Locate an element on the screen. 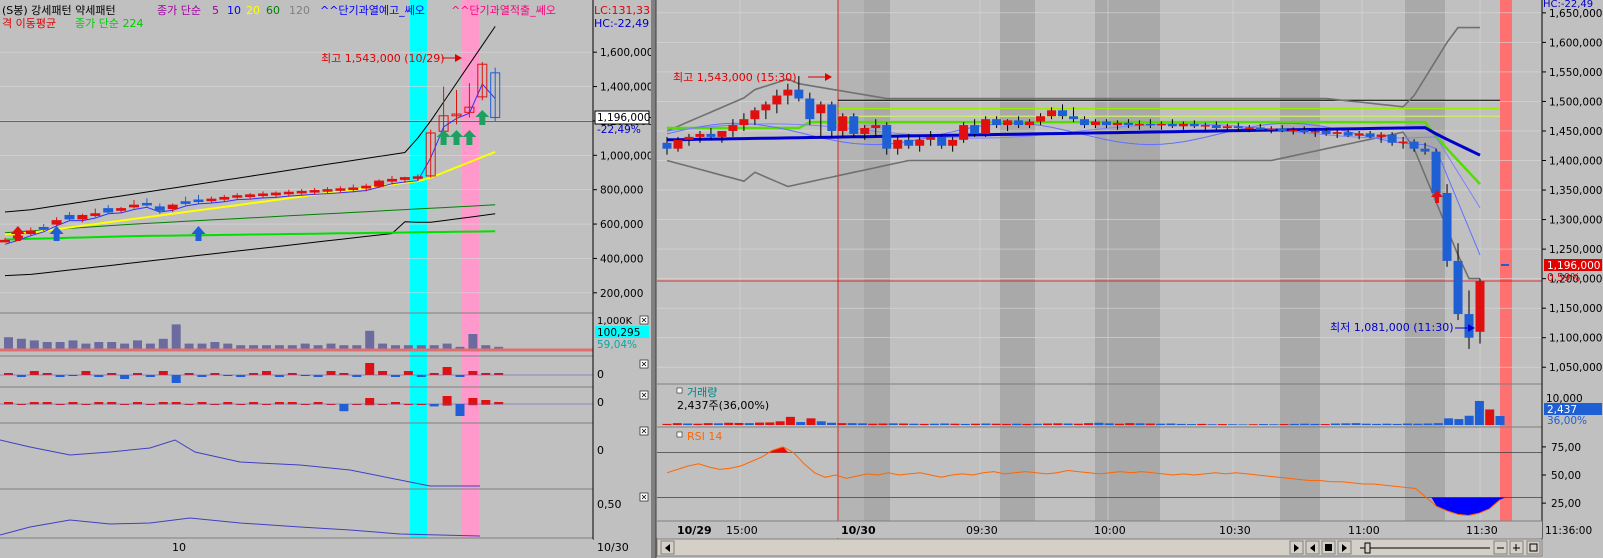 This screenshot has height=558, width=1603. vol-legend-box is located at coordinates (679, 390).